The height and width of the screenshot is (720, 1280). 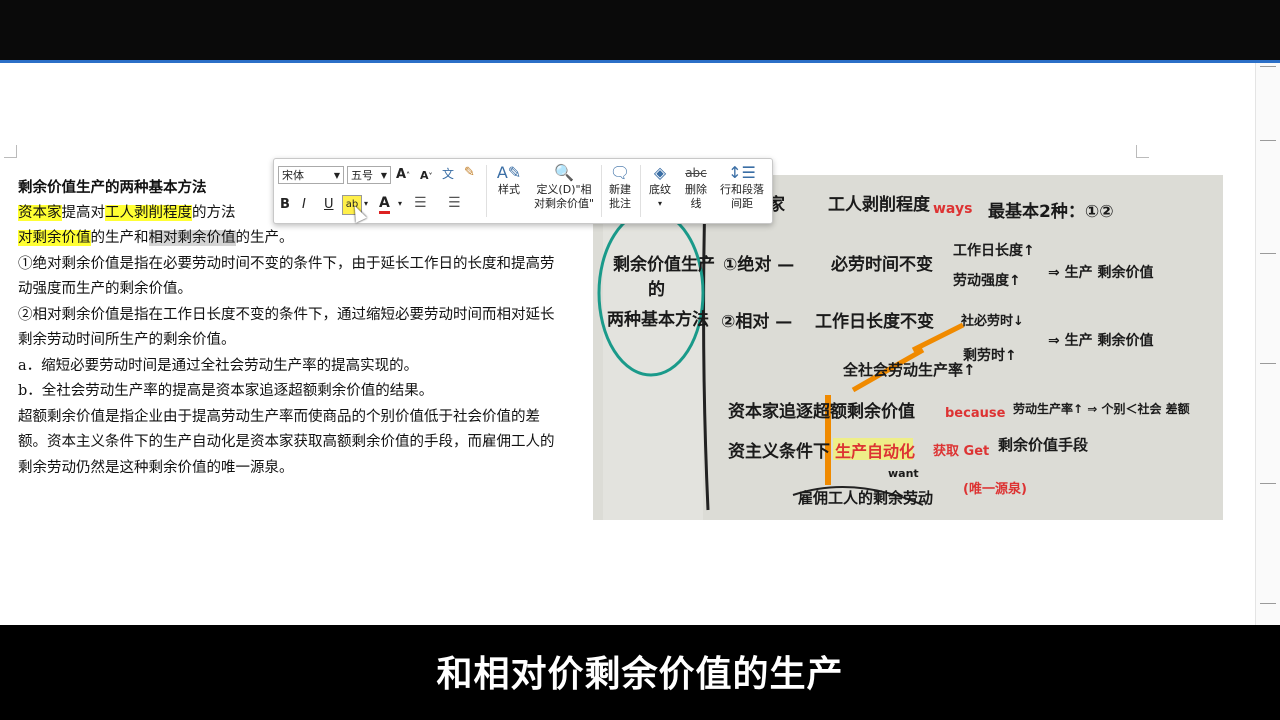 I want to click on bullets-icon: ☰, so click(x=420, y=203).